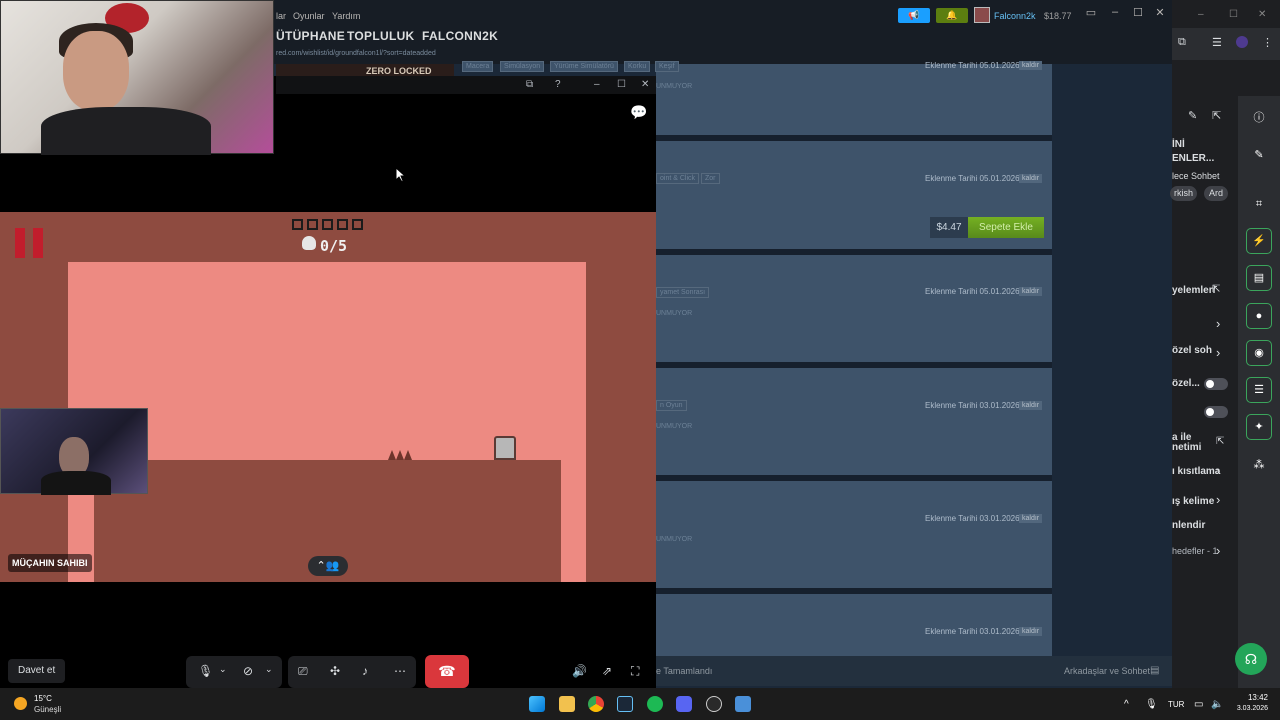 This screenshot has width=1280, height=720. I want to click on sun-icon, so click(20, 703).